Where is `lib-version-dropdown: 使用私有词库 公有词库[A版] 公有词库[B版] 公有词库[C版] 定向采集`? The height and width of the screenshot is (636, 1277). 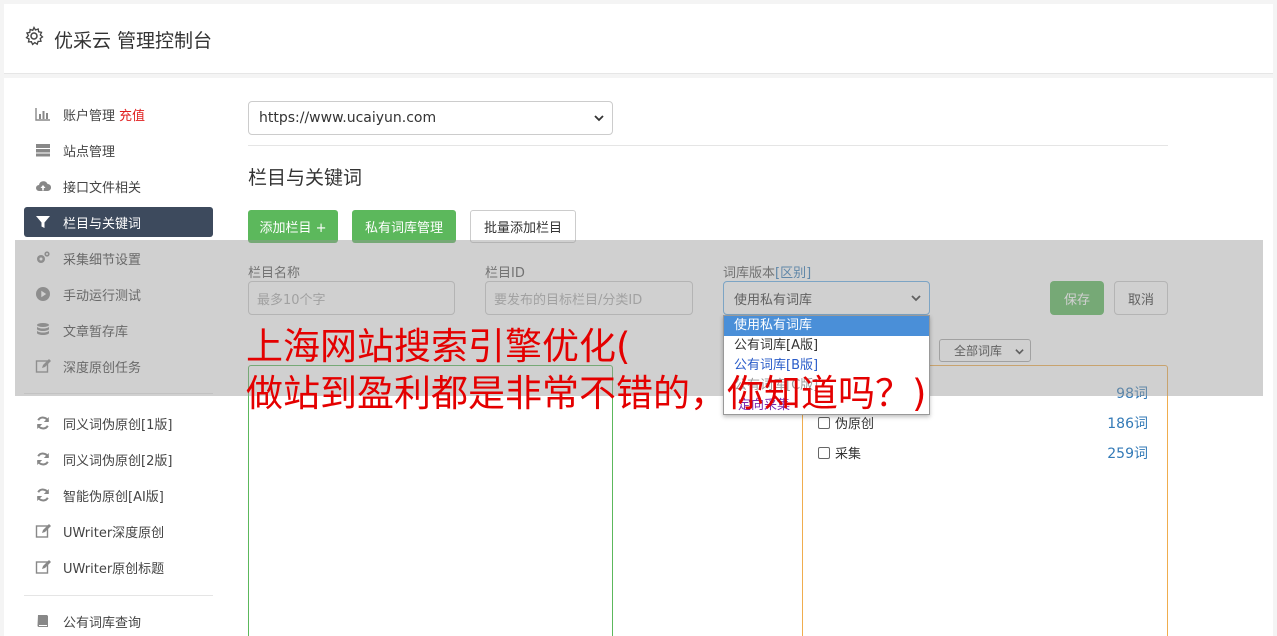 lib-version-dropdown: 使用私有词库 公有词库[A版] 公有词库[B版] 公有词库[C版] 定向采集 is located at coordinates (826, 365).